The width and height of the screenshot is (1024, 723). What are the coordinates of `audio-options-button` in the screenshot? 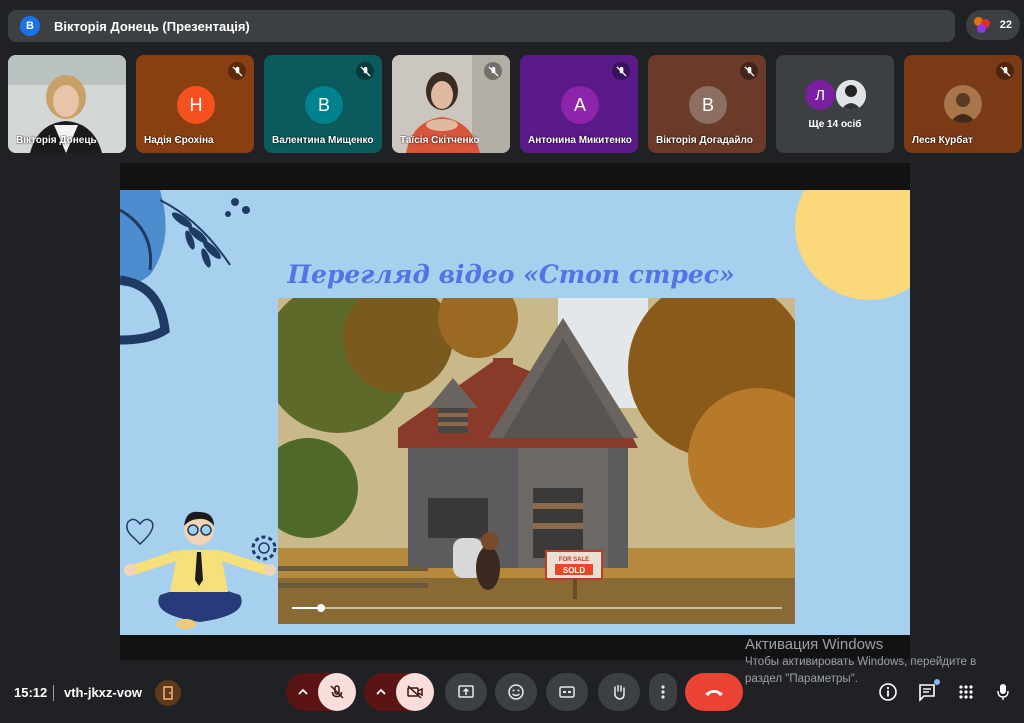 It's located at (303, 692).